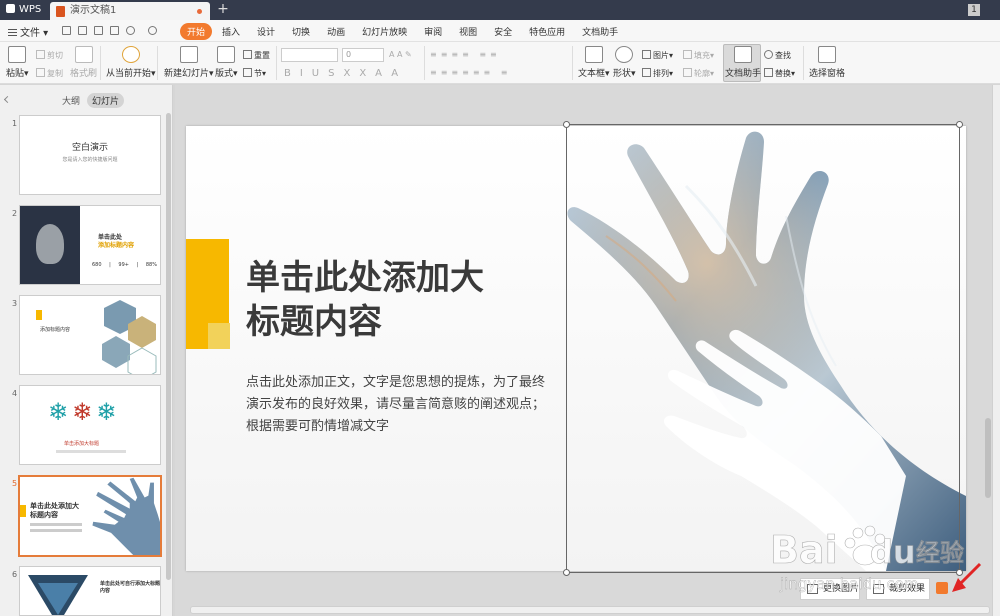  I want to click on file-menu: 文件 ▾, so click(28, 31).